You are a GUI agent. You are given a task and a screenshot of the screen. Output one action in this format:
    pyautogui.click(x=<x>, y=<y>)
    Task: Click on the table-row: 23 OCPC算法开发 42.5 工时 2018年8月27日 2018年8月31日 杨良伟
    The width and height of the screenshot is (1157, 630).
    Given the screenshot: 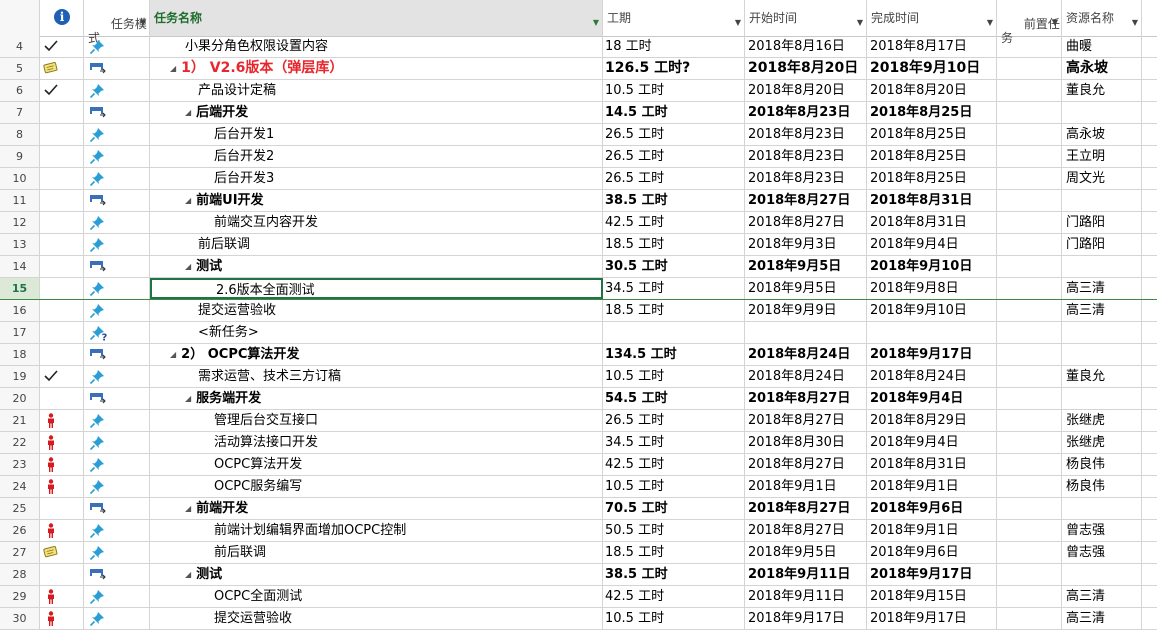 What is the action you would take?
    pyautogui.click(x=578, y=465)
    